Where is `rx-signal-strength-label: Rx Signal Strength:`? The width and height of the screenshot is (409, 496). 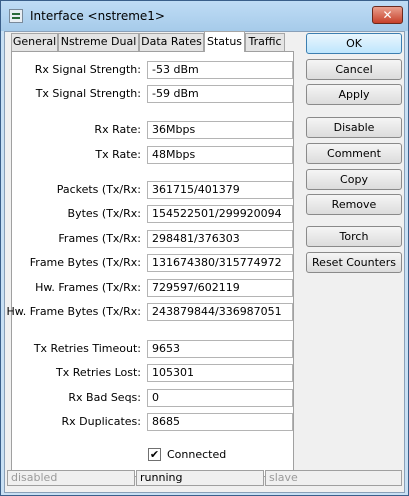
rx-signal-strength-label: Rx Signal Strength: is located at coordinates (87, 69).